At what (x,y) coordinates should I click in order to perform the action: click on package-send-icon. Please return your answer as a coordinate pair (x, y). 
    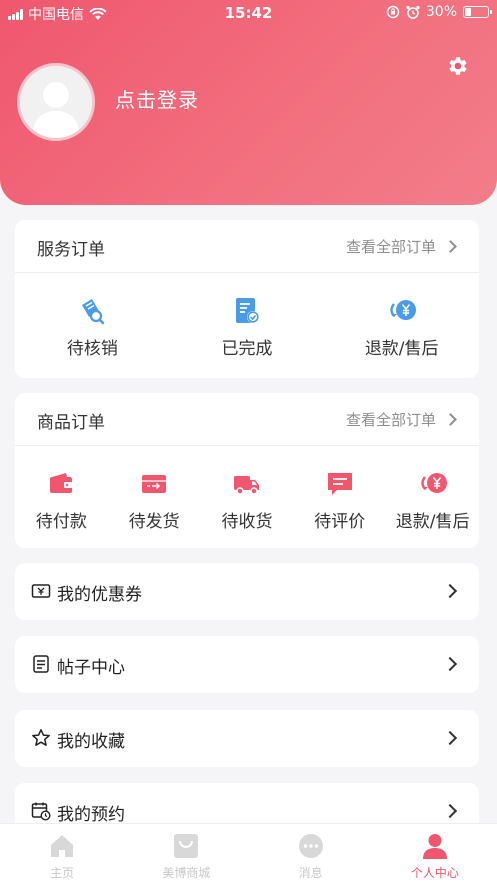
    Looking at the image, I should click on (154, 484).